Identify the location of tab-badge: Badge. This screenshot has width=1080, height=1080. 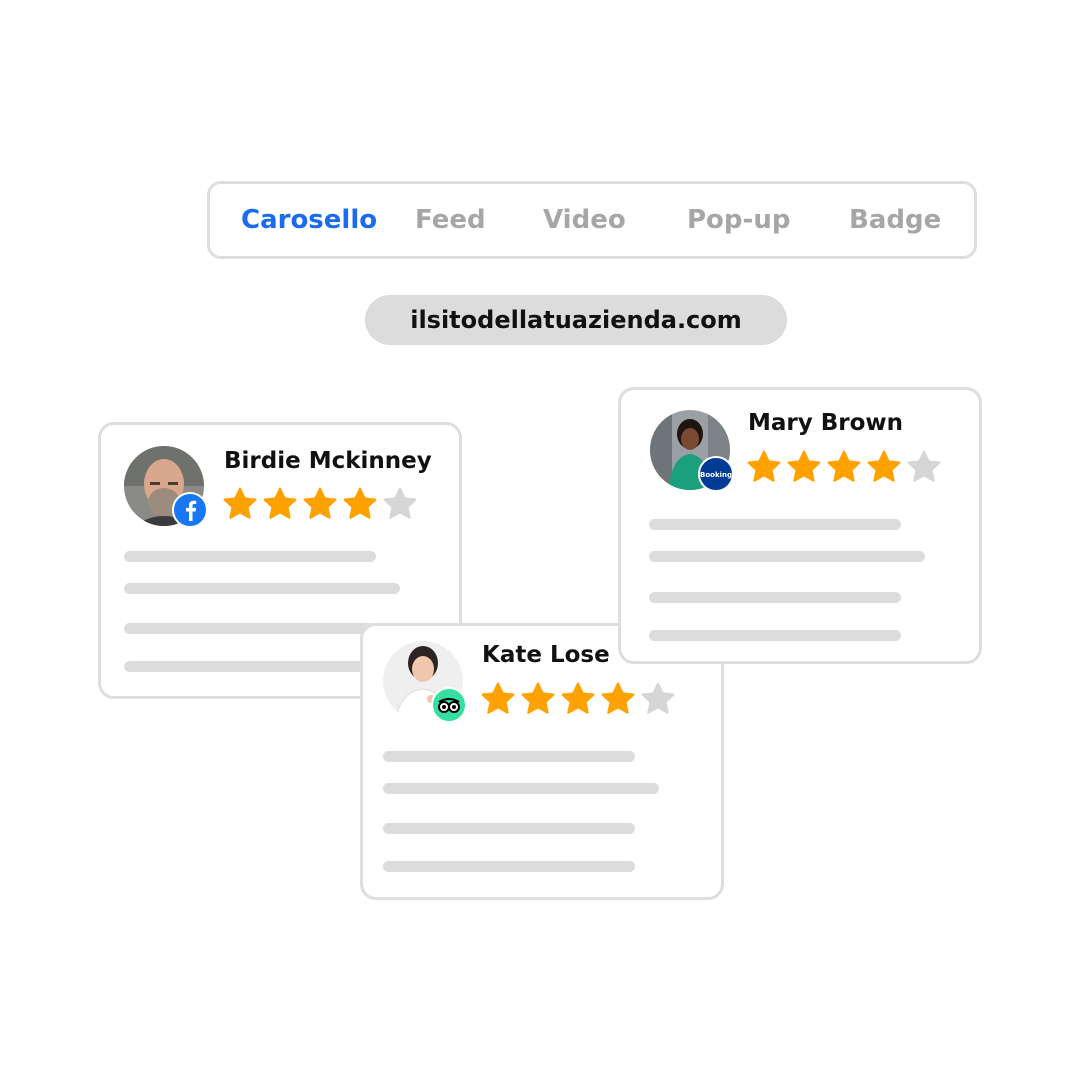
(895, 220).